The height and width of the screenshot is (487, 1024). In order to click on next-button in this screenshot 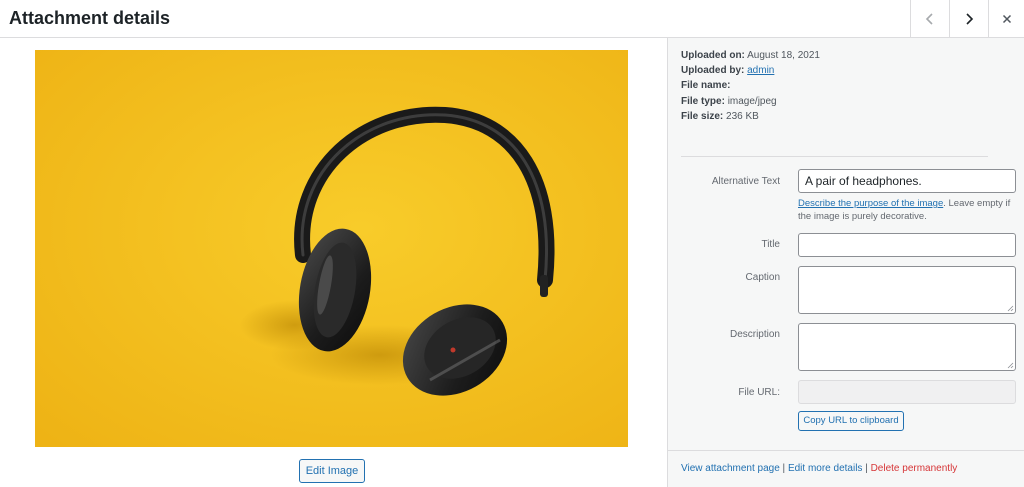, I will do `click(968, 19)`.